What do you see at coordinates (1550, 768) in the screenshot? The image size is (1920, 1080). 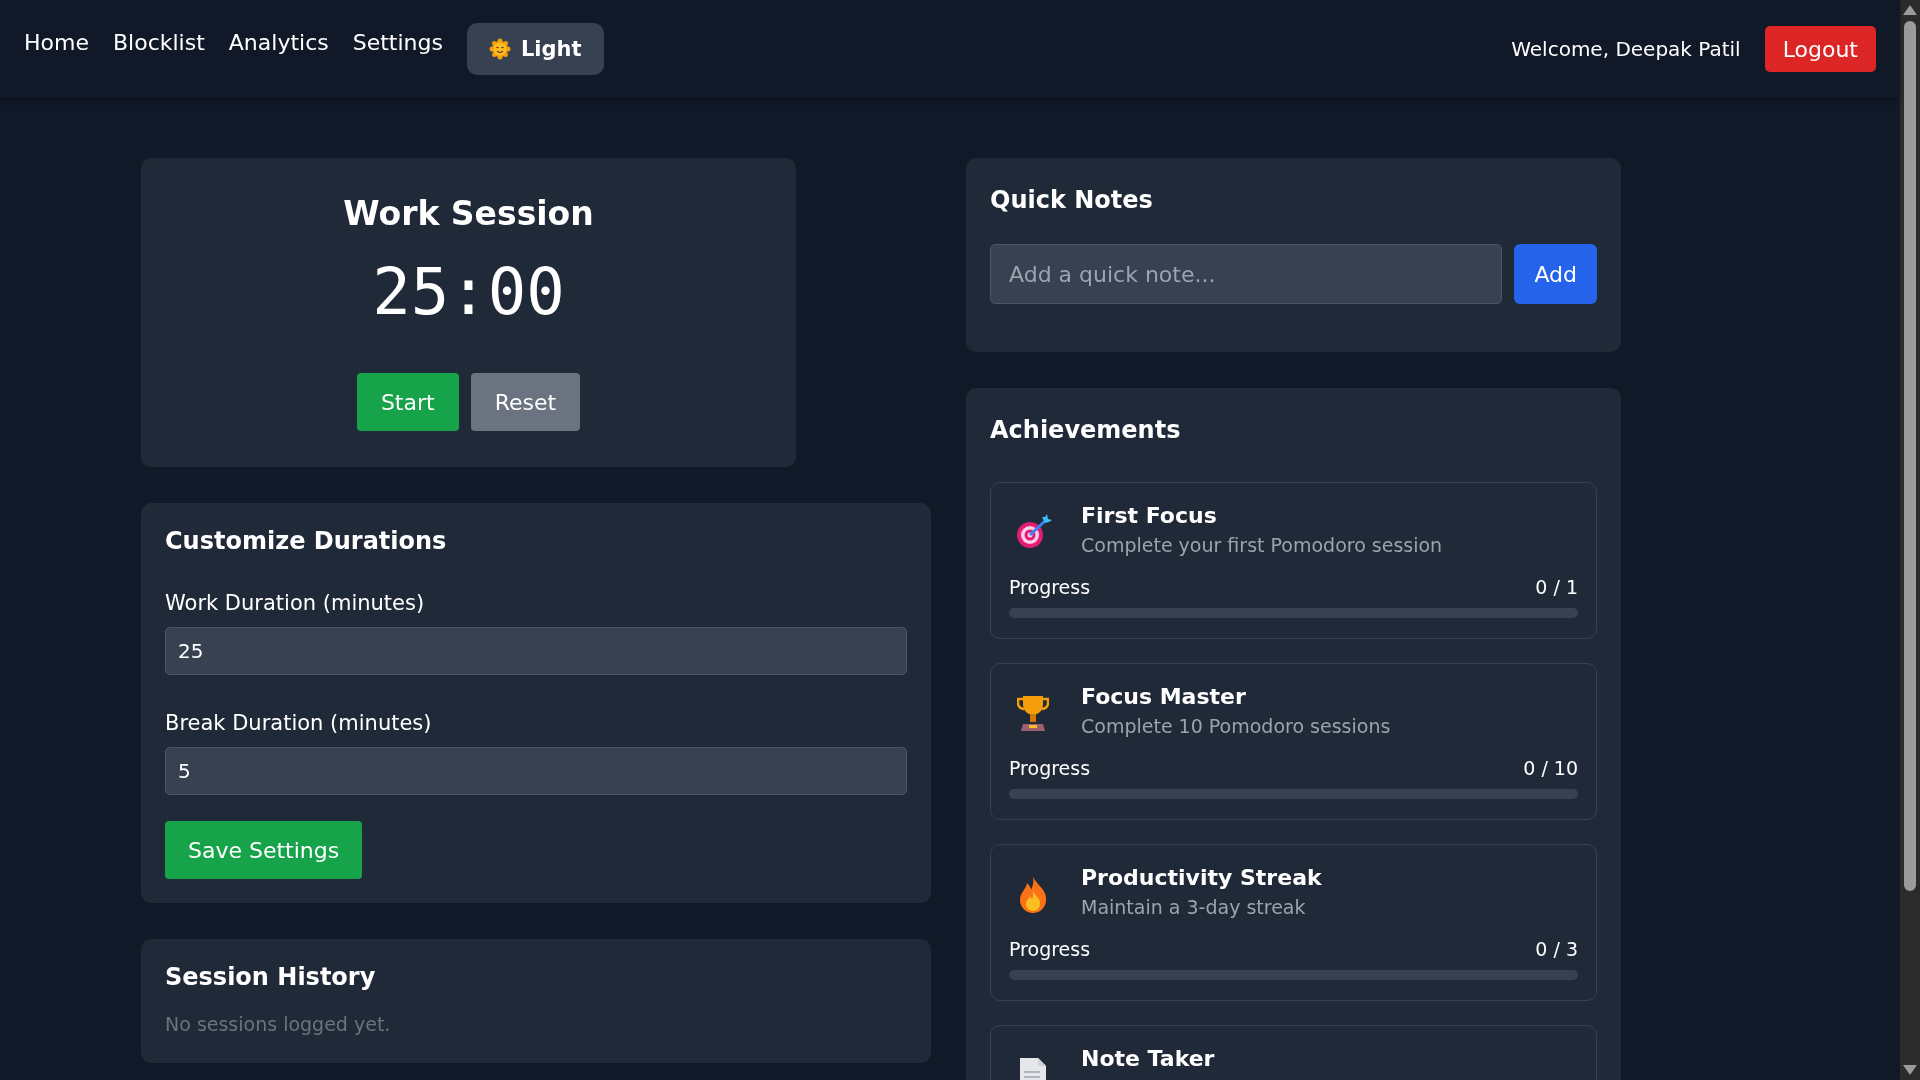 I see `progress-count: 0 / 10` at bounding box center [1550, 768].